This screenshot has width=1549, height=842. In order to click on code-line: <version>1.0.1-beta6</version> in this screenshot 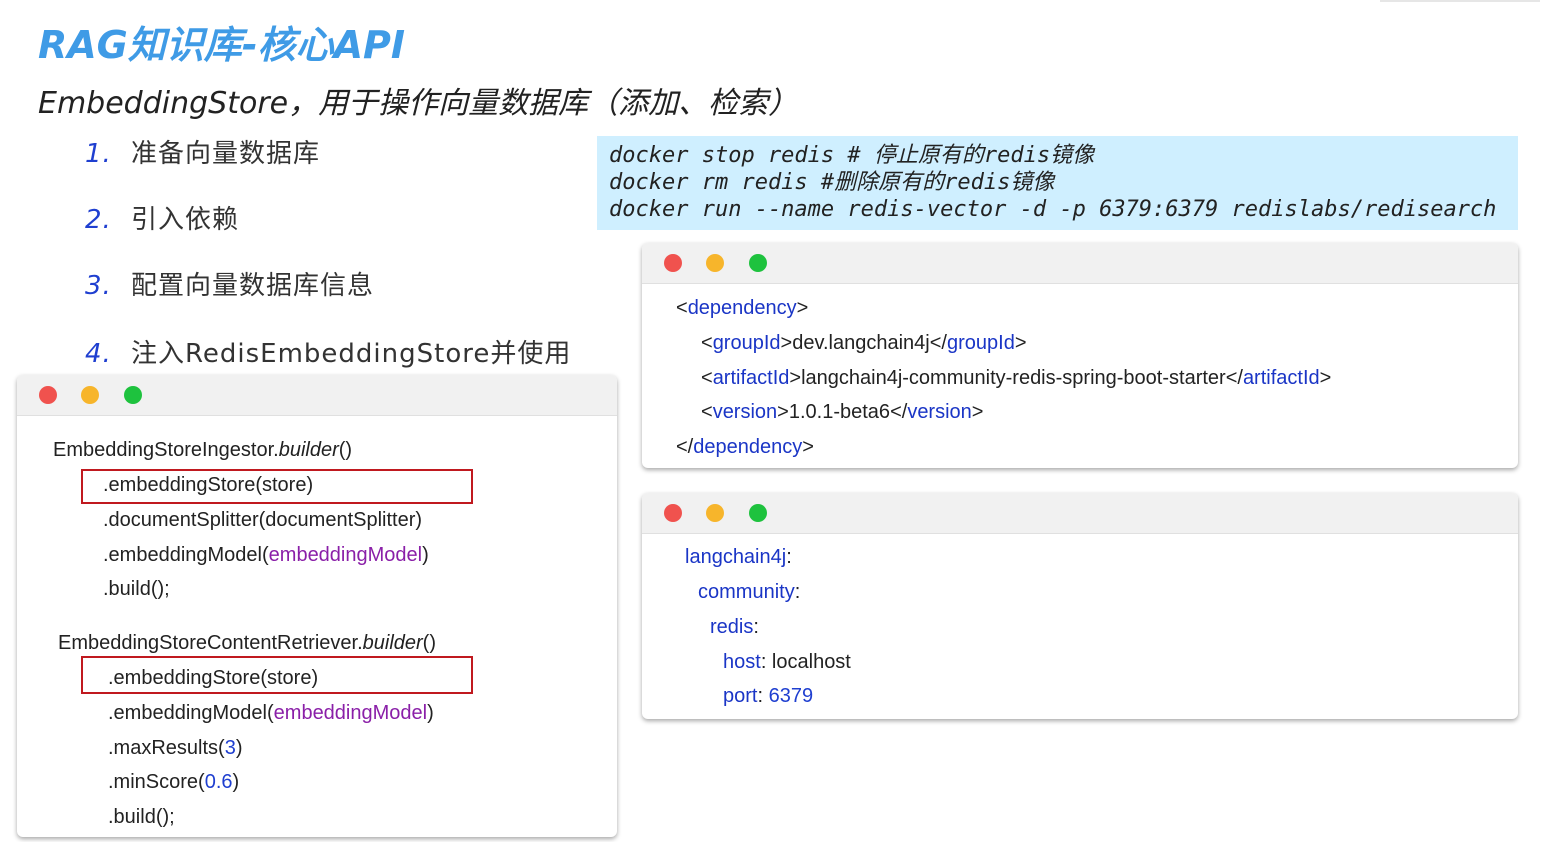, I will do `click(842, 412)`.